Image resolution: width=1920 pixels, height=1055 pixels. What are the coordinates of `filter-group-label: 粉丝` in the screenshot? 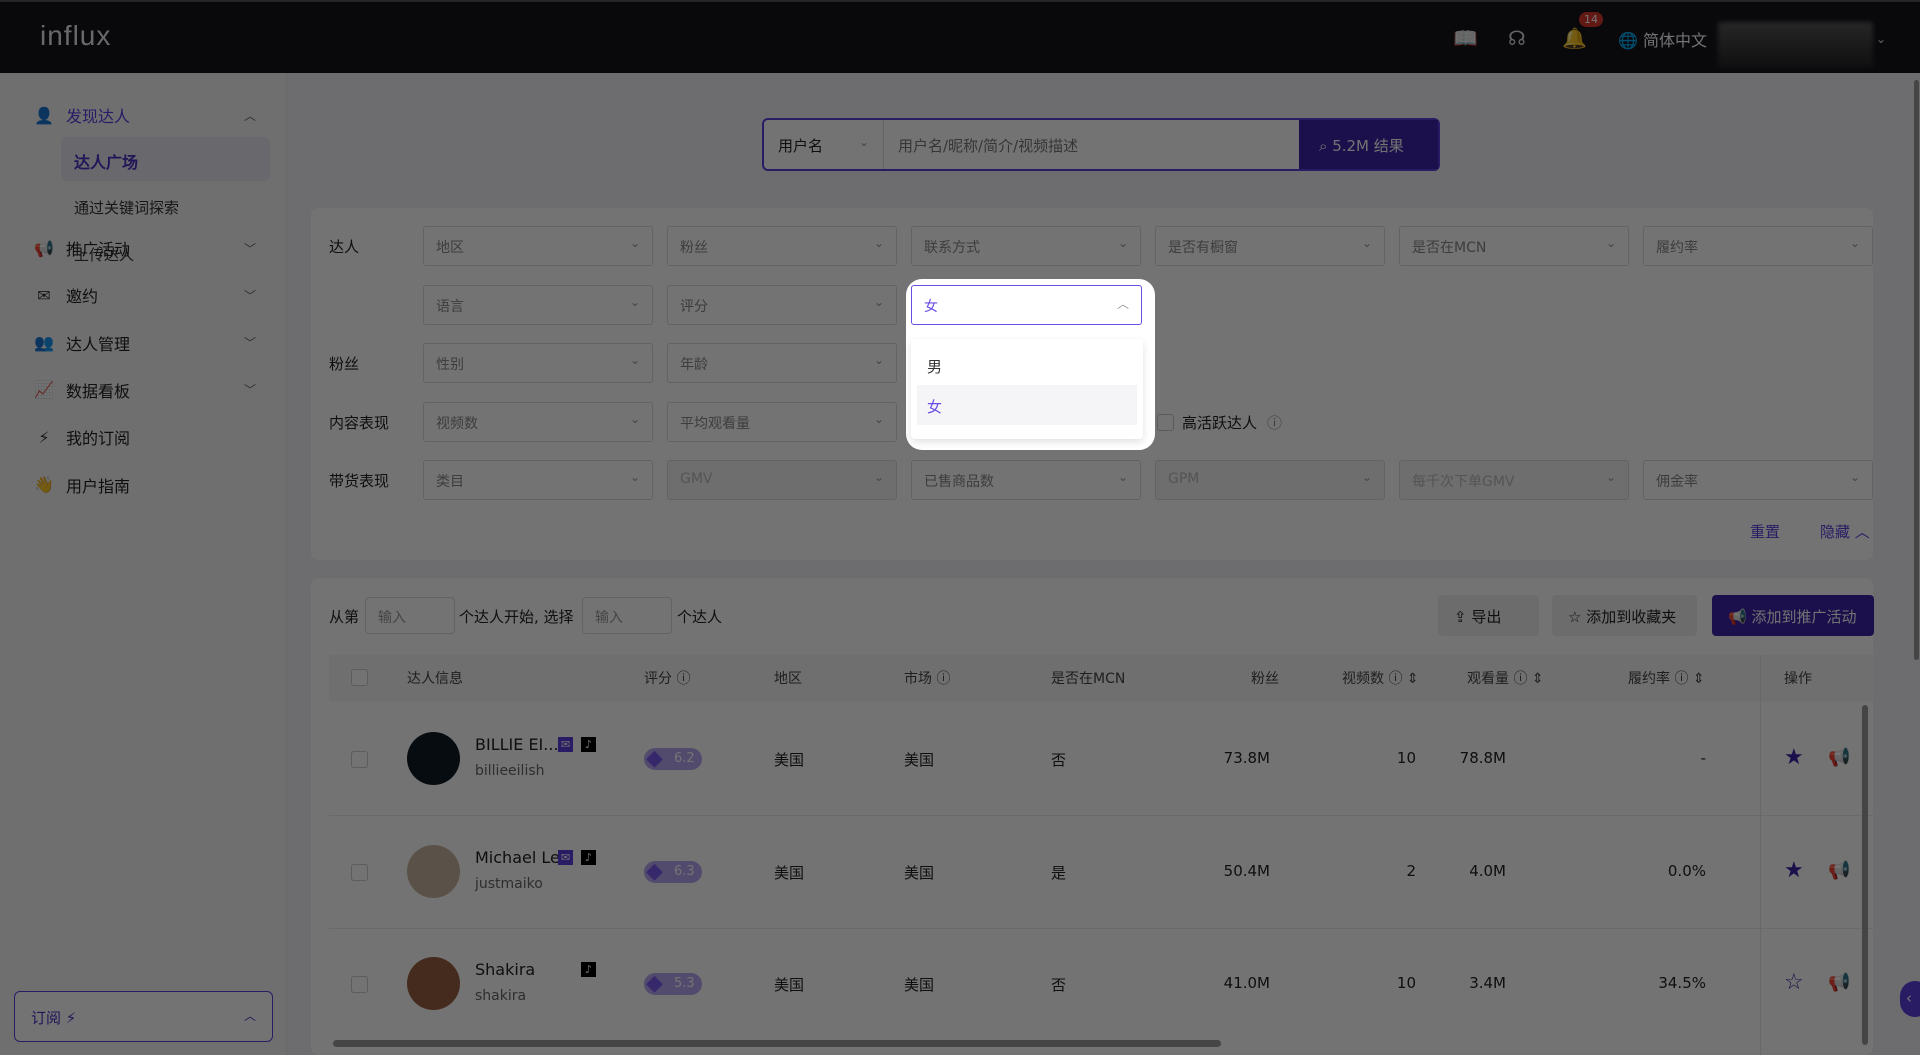 It's located at (344, 364).